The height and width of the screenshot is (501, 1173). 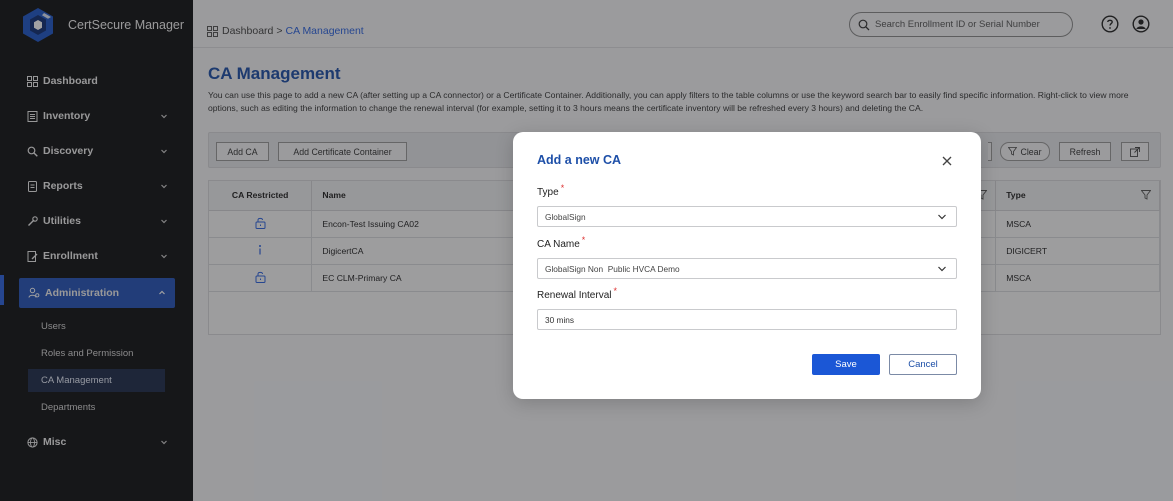 I want to click on ca-name-label-text: CA Name, so click(x=558, y=244).